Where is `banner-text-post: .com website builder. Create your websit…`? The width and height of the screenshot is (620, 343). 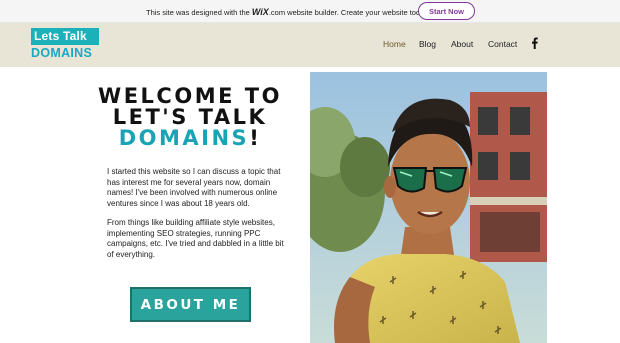 banner-text-post: .com website builder. Create your websit… is located at coordinates (349, 12).